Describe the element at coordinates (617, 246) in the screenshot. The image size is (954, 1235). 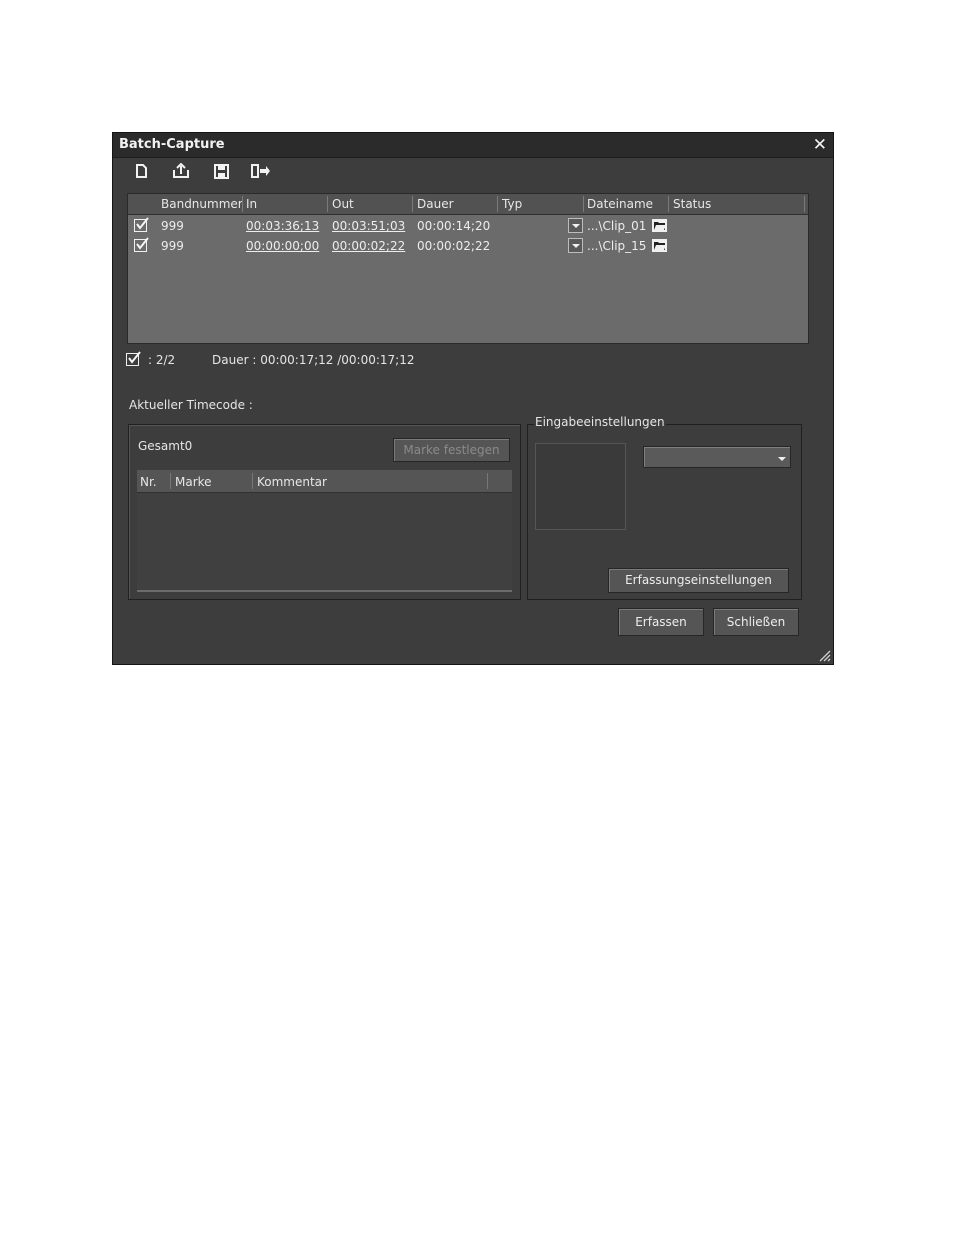
I see `cell-dateiname: ...\Clip_15` at that location.